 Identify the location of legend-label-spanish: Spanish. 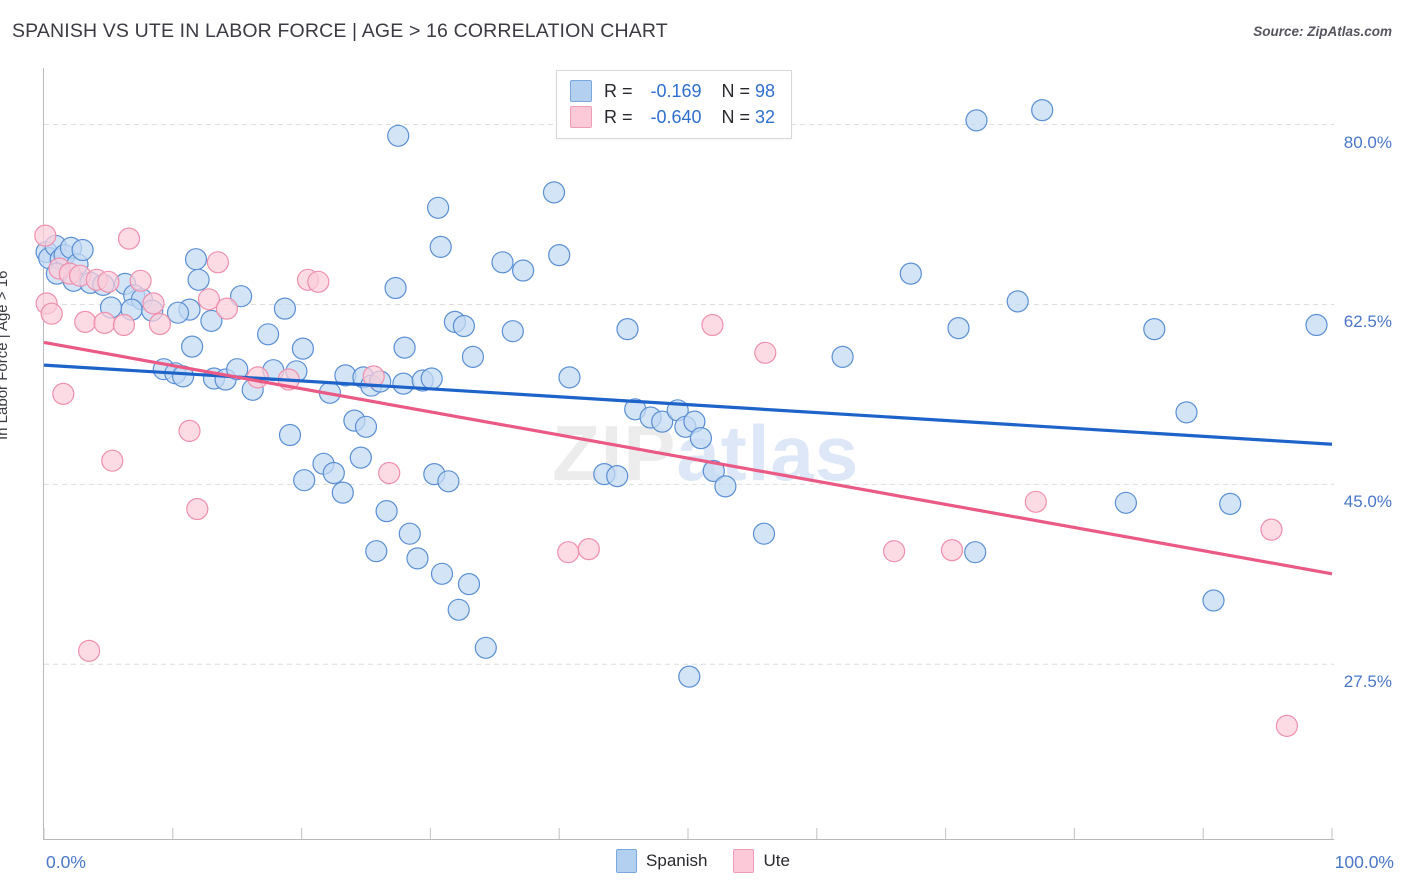
(677, 860).